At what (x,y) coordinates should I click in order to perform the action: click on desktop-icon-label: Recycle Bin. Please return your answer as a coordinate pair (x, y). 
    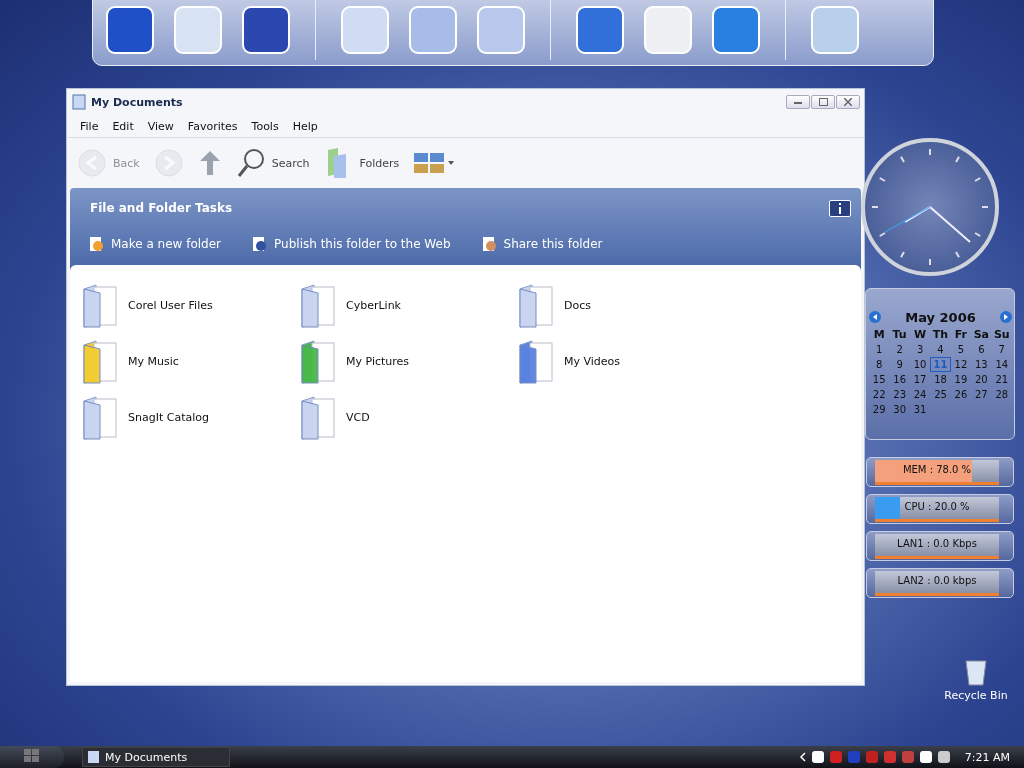
    Looking at the image, I should click on (976, 695).